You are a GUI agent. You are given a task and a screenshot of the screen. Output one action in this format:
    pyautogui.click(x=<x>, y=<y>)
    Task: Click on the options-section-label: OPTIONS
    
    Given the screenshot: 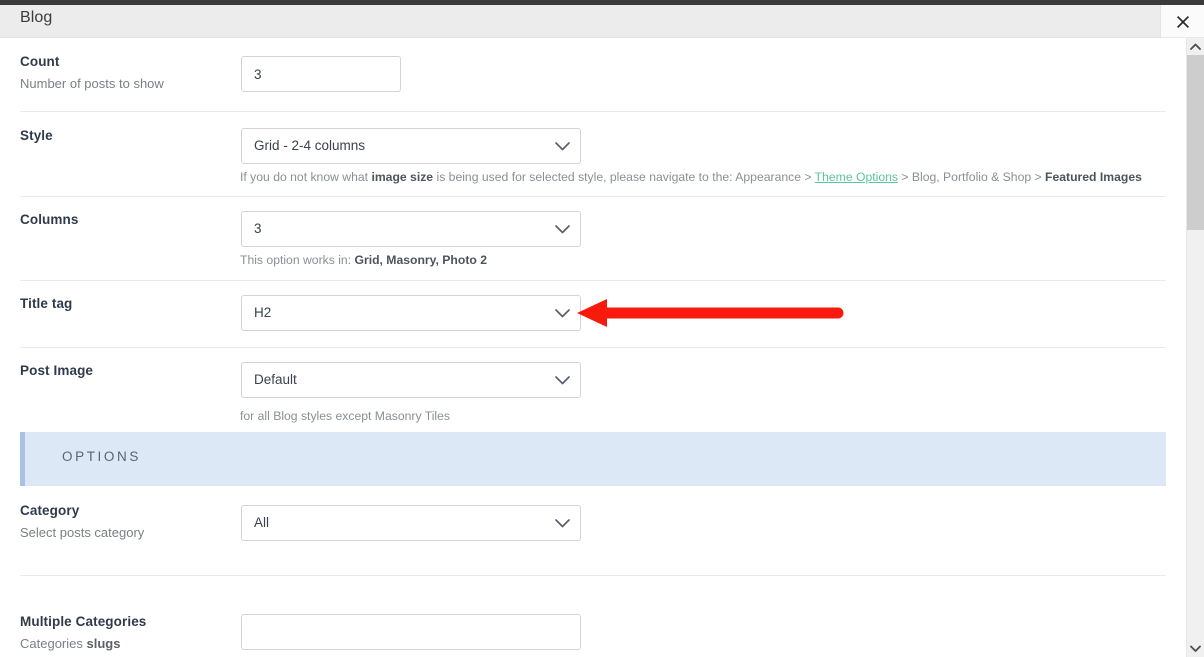 What is the action you would take?
    pyautogui.click(x=101, y=456)
    